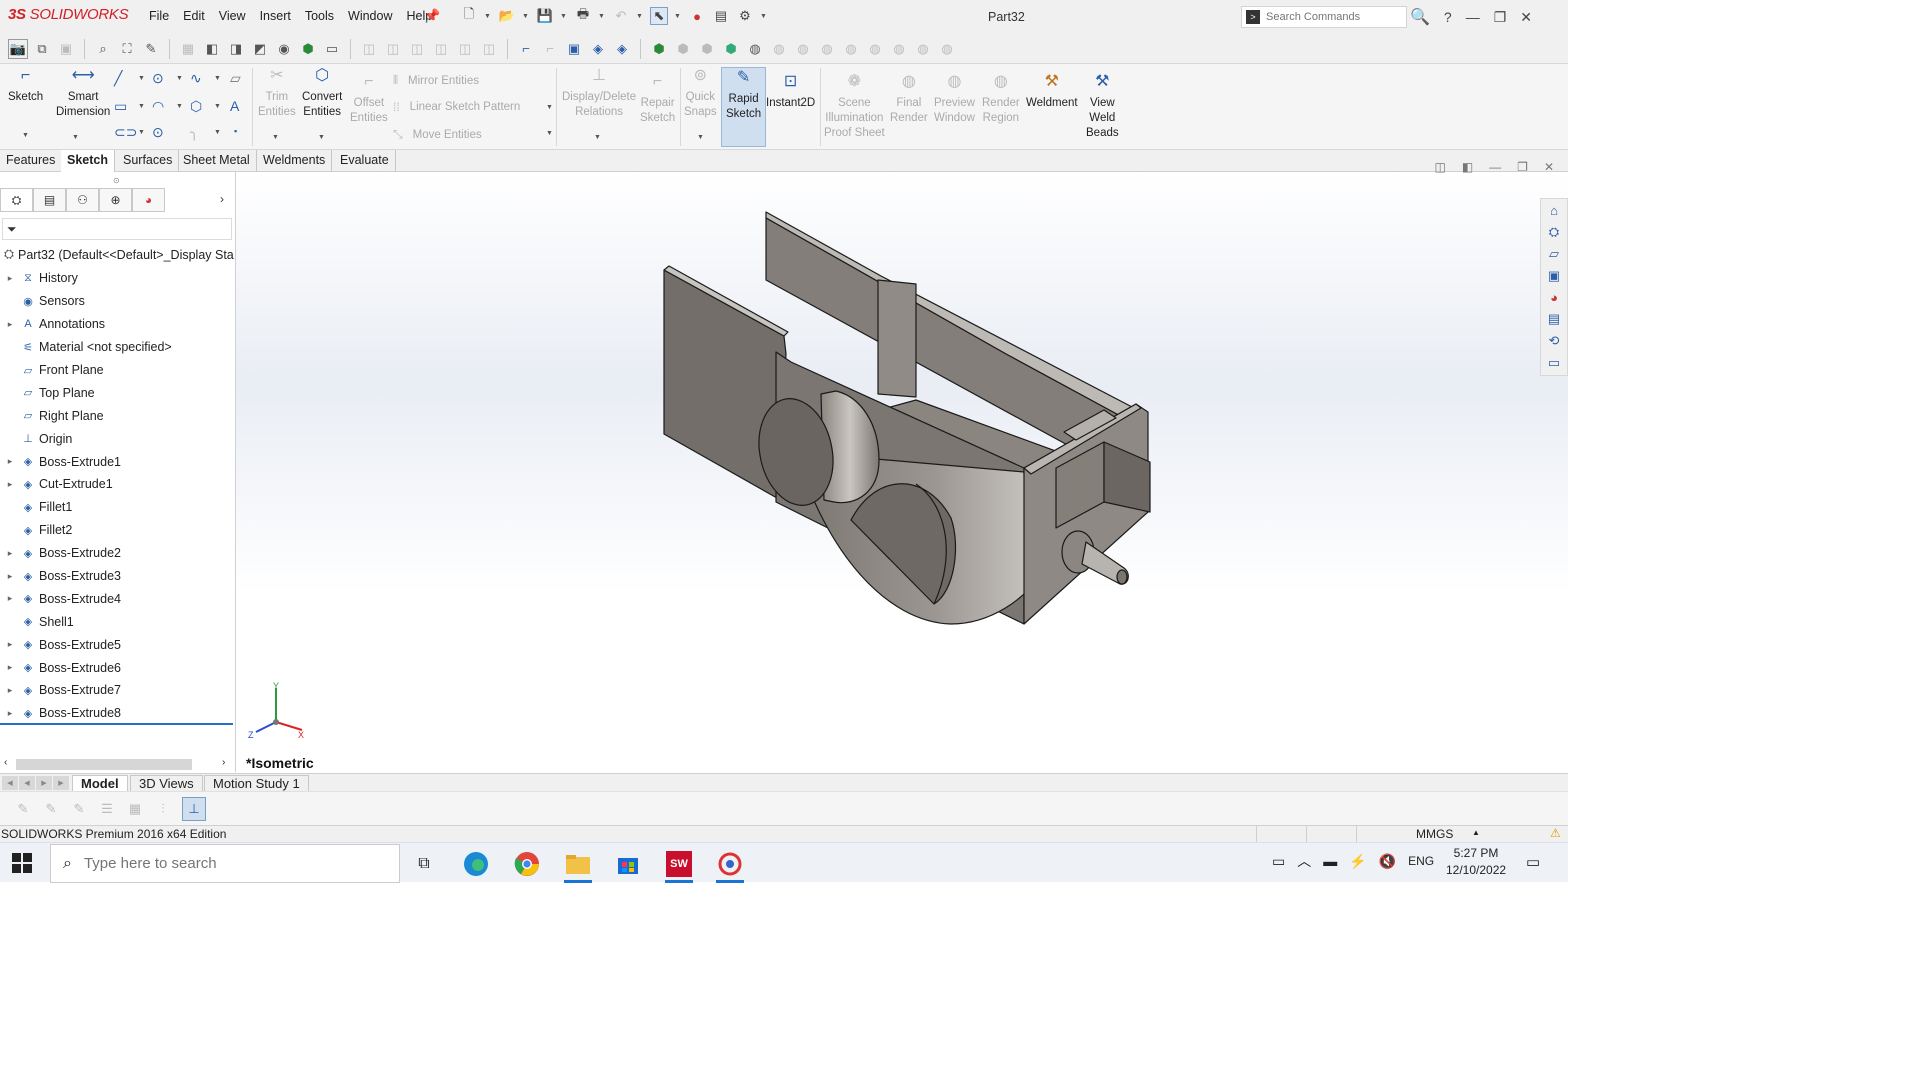  Describe the element at coordinates (1476, 832) in the screenshot. I see `chevron-up-icon: ▲` at that location.